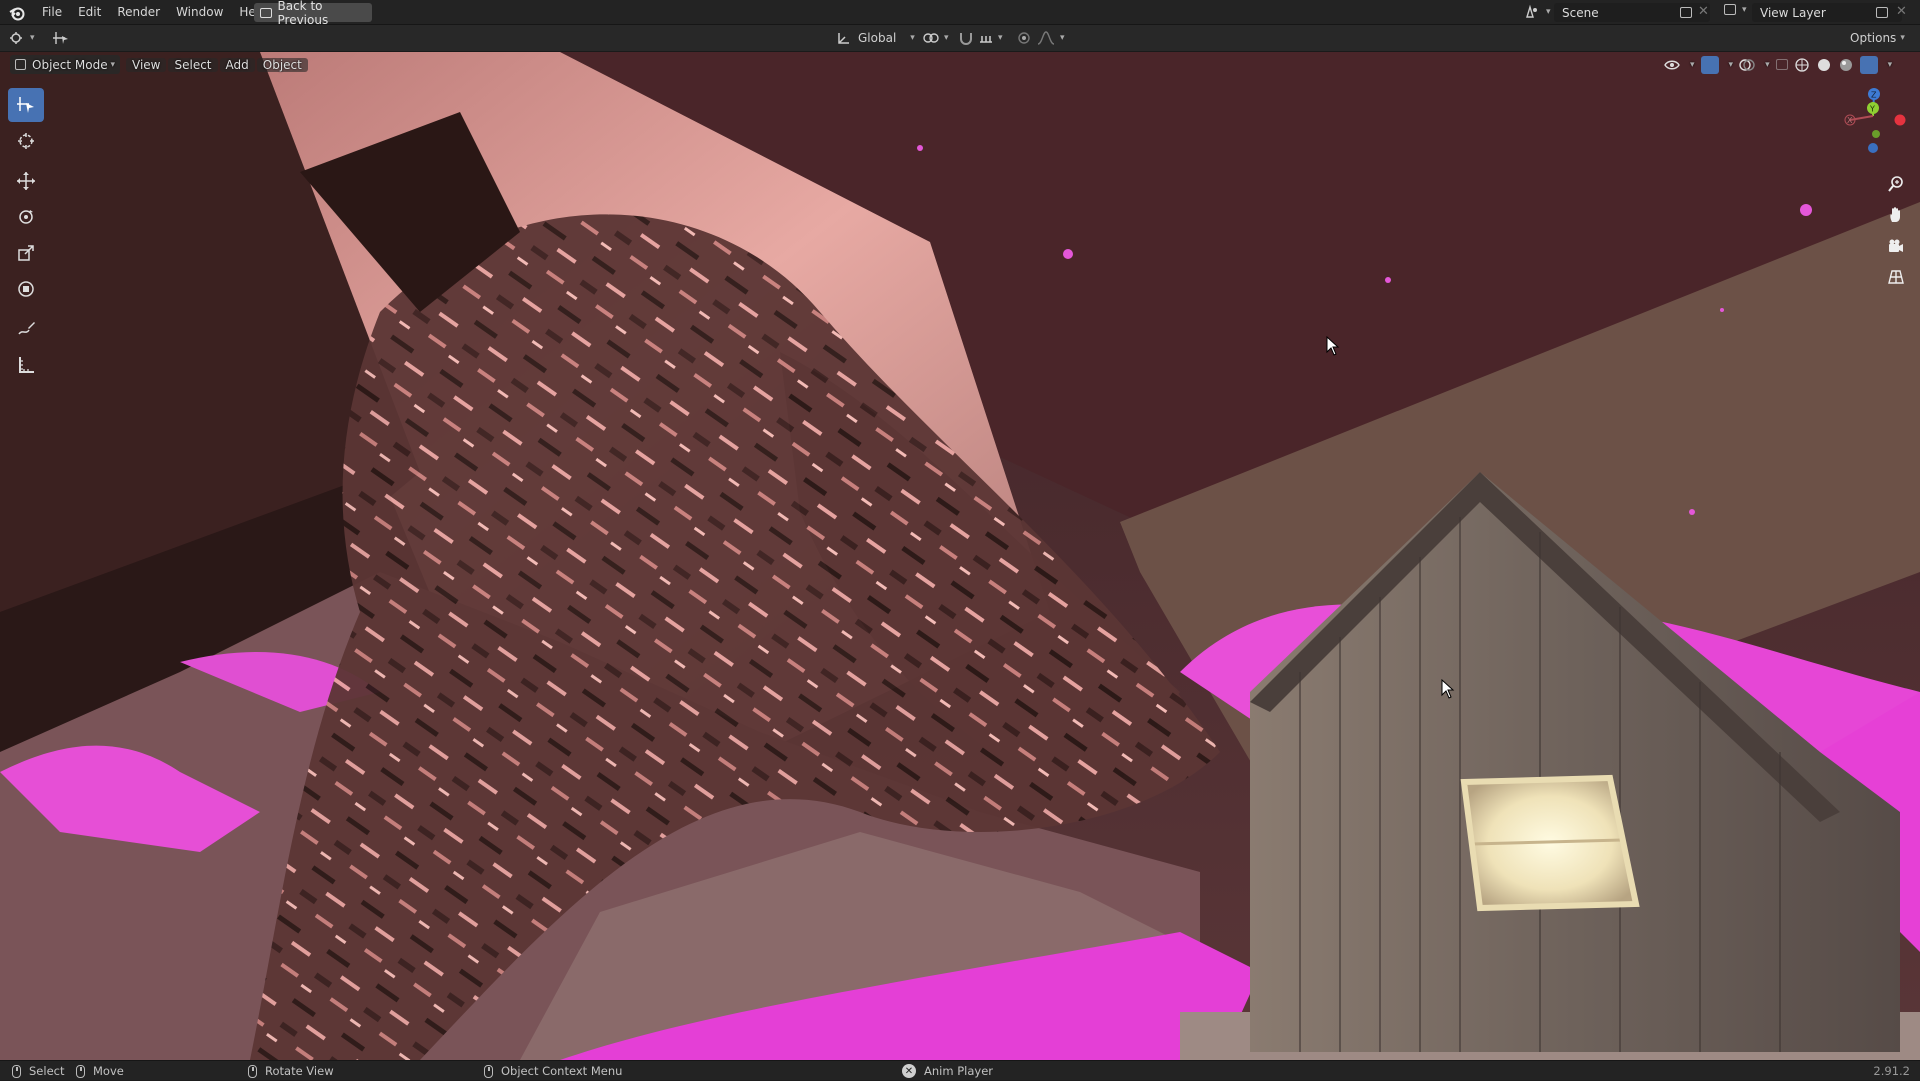  What do you see at coordinates (199, 12) in the screenshot?
I see `menu-window: Window` at bounding box center [199, 12].